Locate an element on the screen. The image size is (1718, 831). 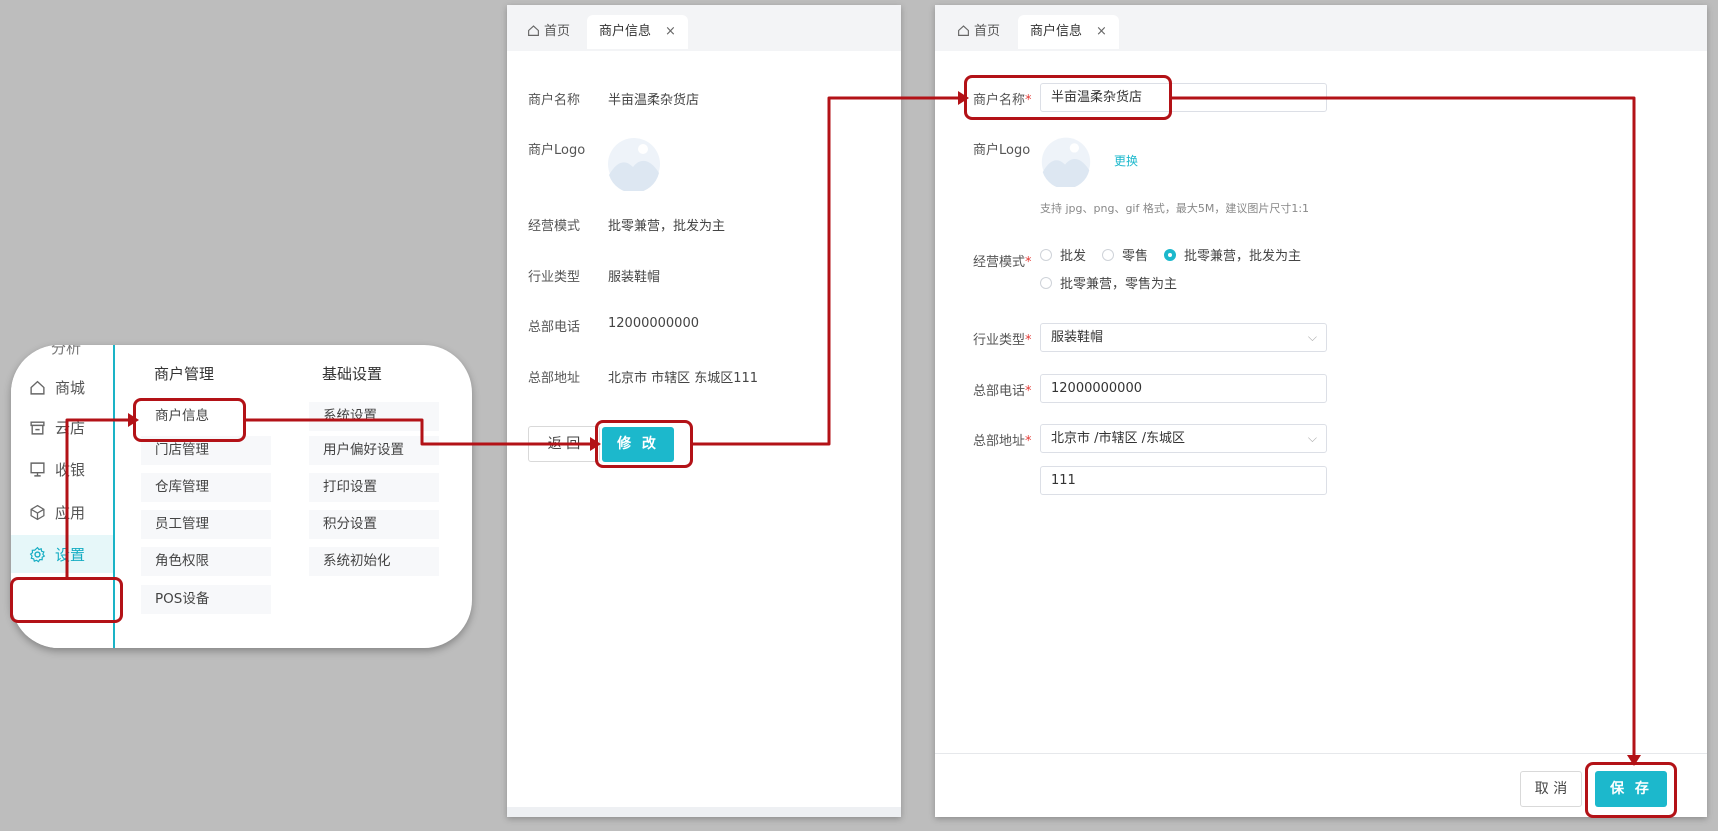
sidebar-item-label: 应用 is located at coordinates (70, 513).